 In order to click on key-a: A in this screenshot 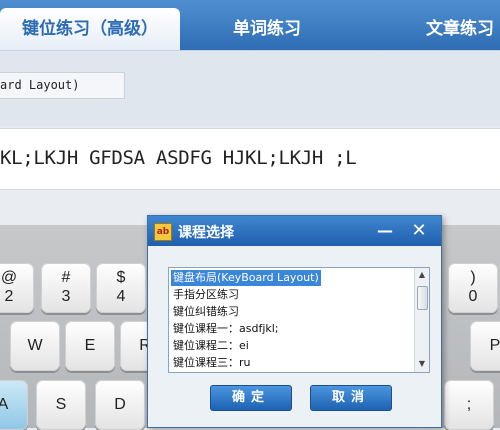, I will do `click(14, 405)`.